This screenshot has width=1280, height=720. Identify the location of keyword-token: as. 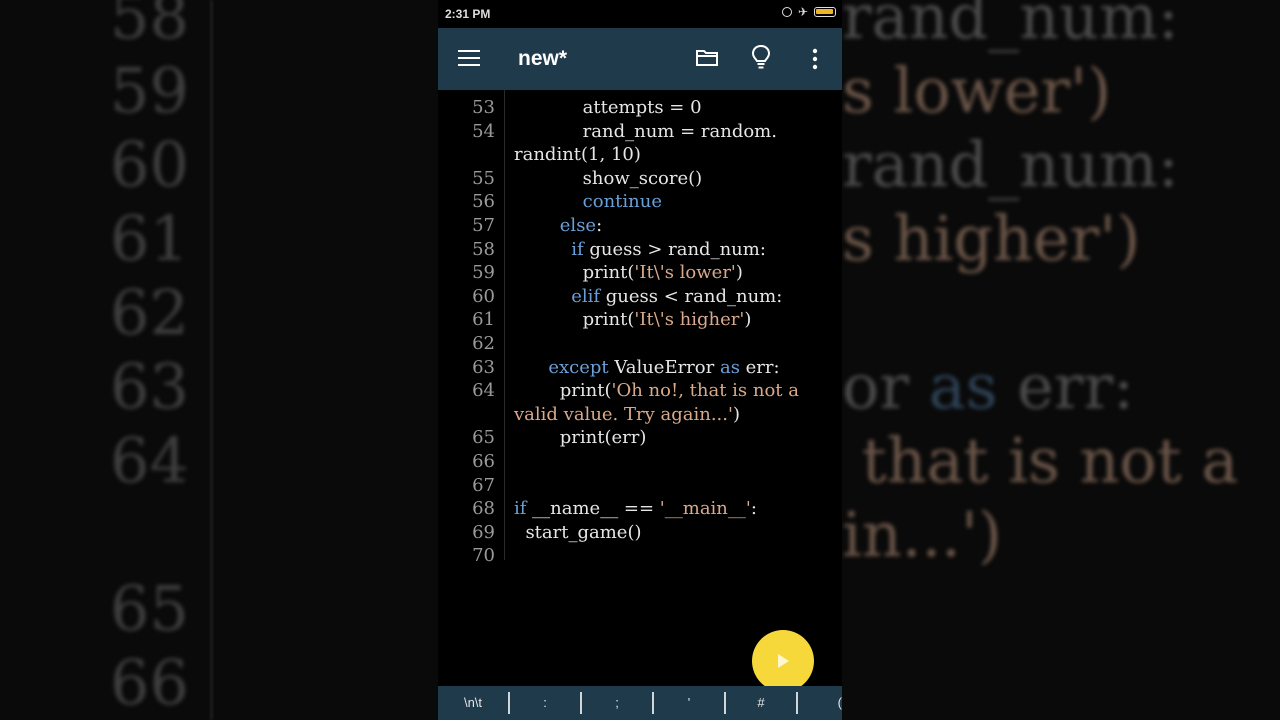
(729, 367).